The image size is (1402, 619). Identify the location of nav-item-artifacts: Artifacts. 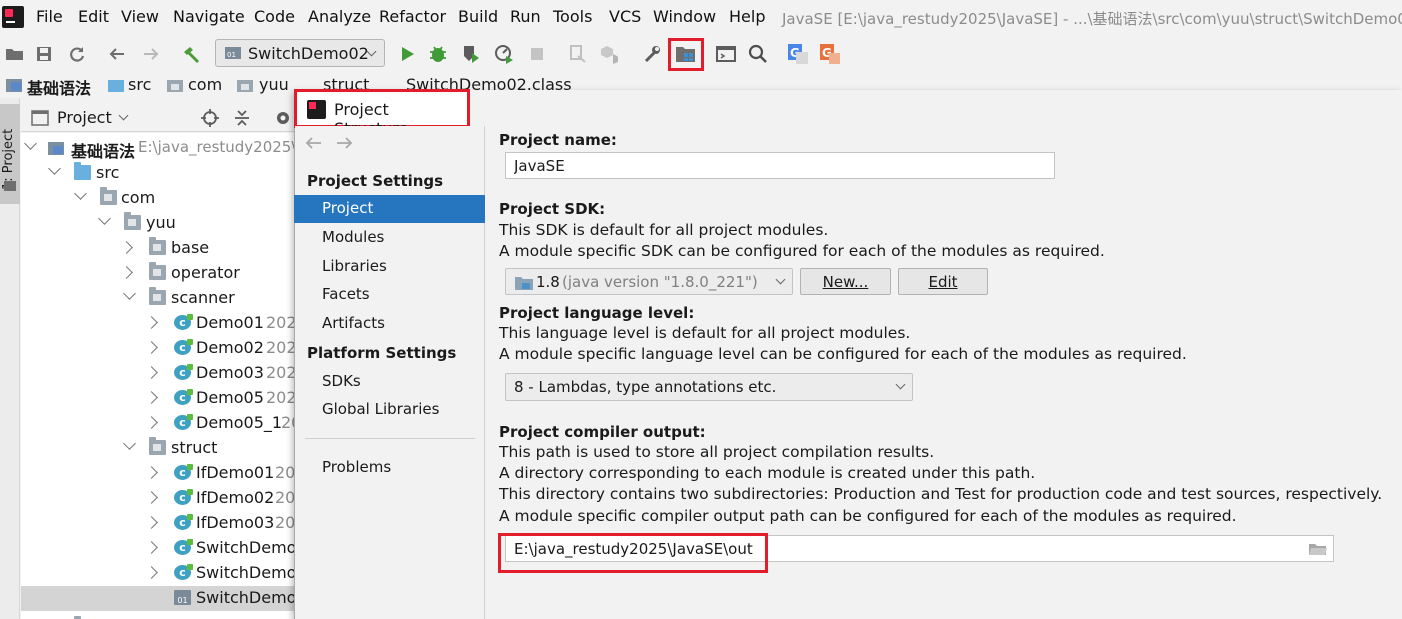
(389, 324).